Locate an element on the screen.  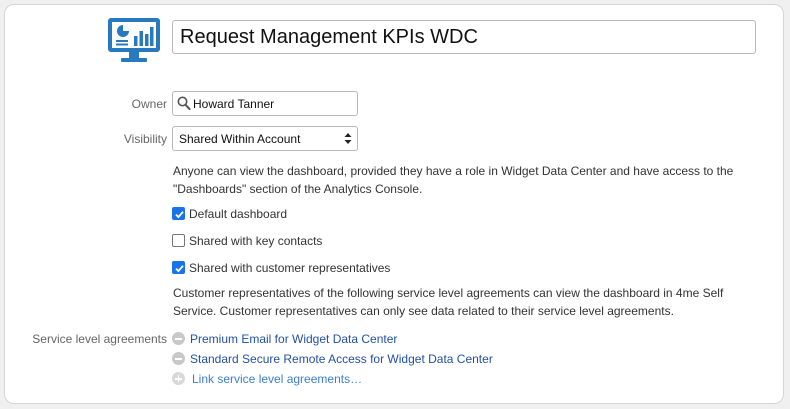
owner-field is located at coordinates (265, 103).